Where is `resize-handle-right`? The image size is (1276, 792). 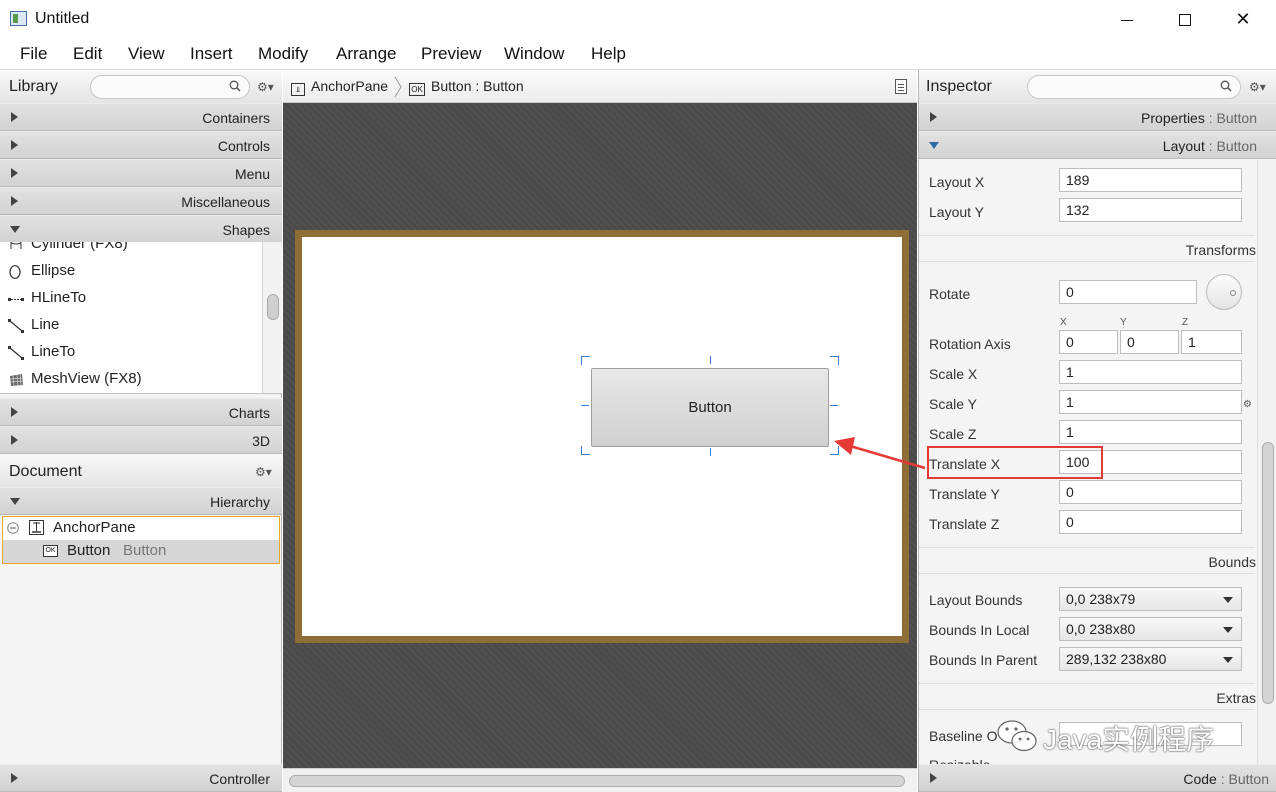
resize-handle-right is located at coordinates (834, 405).